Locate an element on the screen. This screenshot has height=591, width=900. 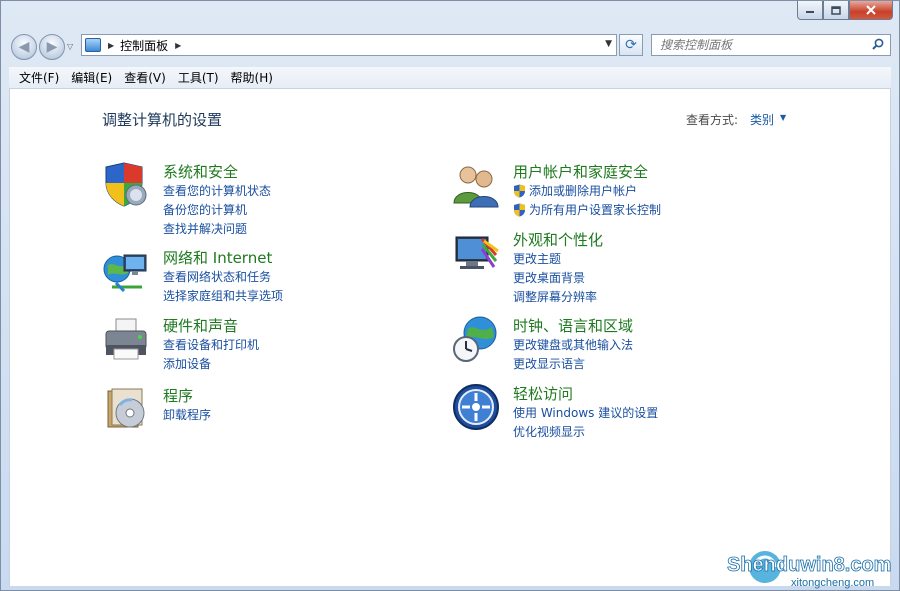
menu-help: 帮助(H) is located at coordinates (252, 77).